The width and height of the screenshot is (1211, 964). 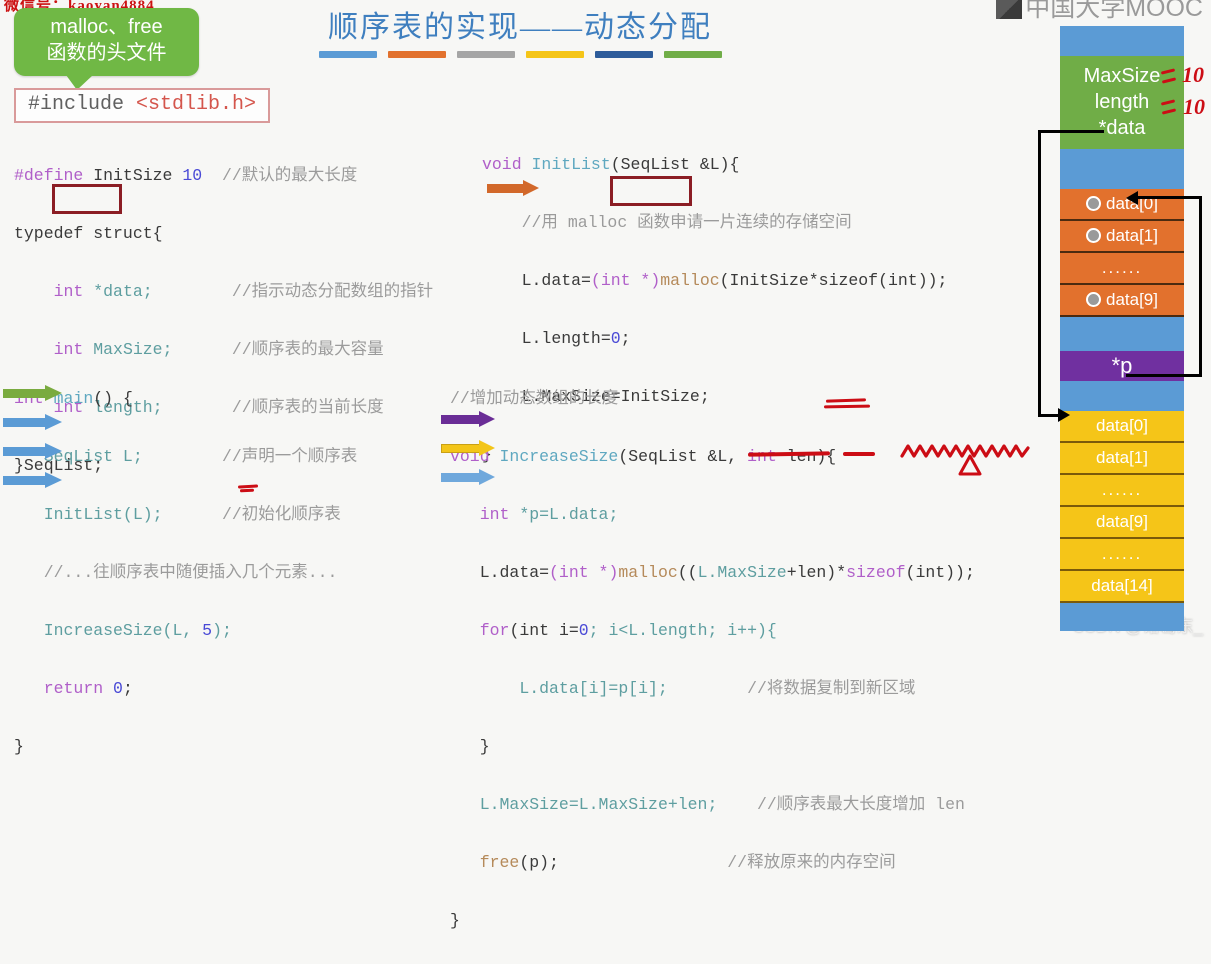 I want to click on arrow-pointer-save, so click(x=468, y=419).